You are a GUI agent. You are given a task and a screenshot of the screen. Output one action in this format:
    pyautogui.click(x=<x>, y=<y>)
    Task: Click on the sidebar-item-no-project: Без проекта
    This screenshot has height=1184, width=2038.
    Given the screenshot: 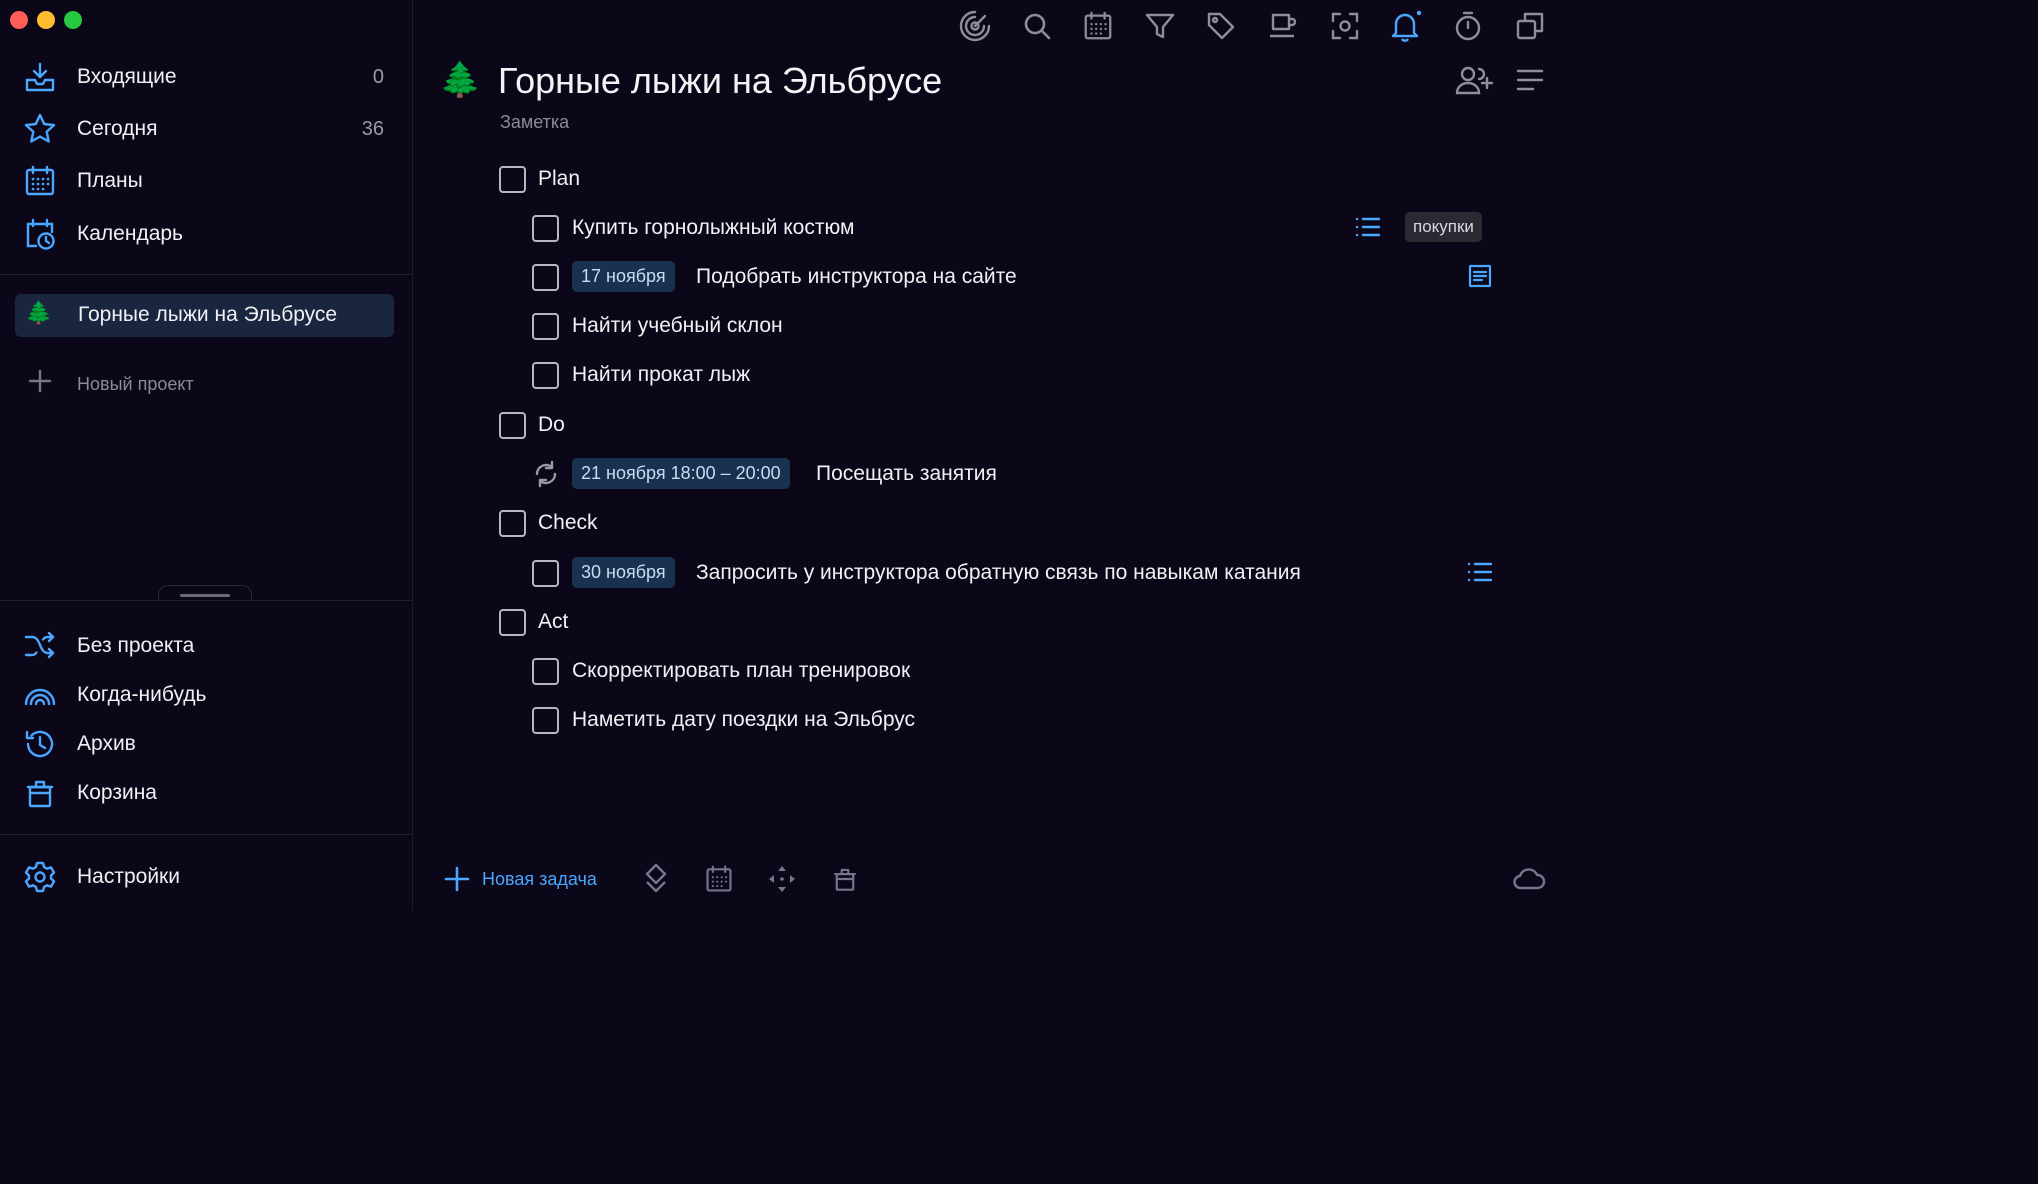 What is the action you would take?
    pyautogui.click(x=206, y=646)
    